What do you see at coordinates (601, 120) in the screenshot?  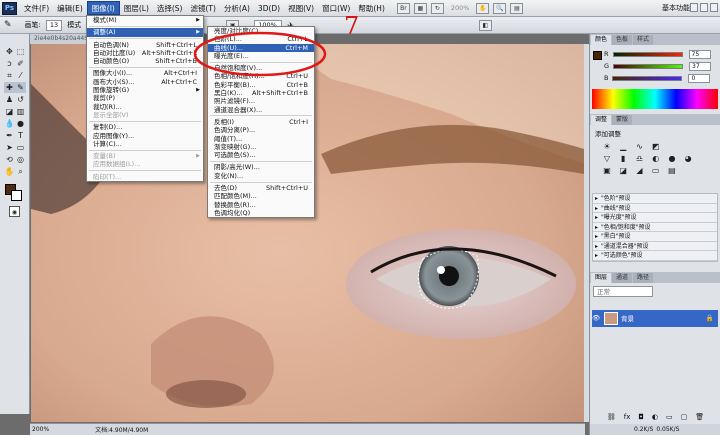 I see `tab-adjustments: 调整` at bounding box center [601, 120].